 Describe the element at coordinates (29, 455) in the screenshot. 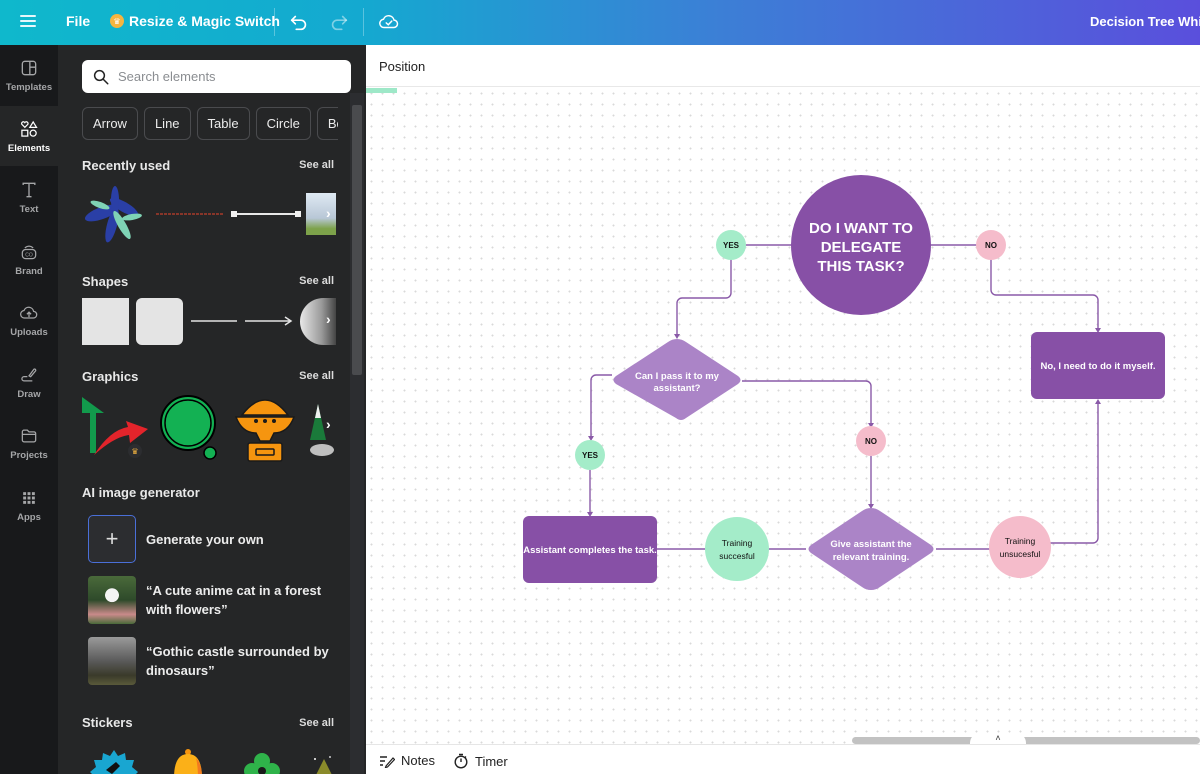

I see `rail-label: Projects` at that location.